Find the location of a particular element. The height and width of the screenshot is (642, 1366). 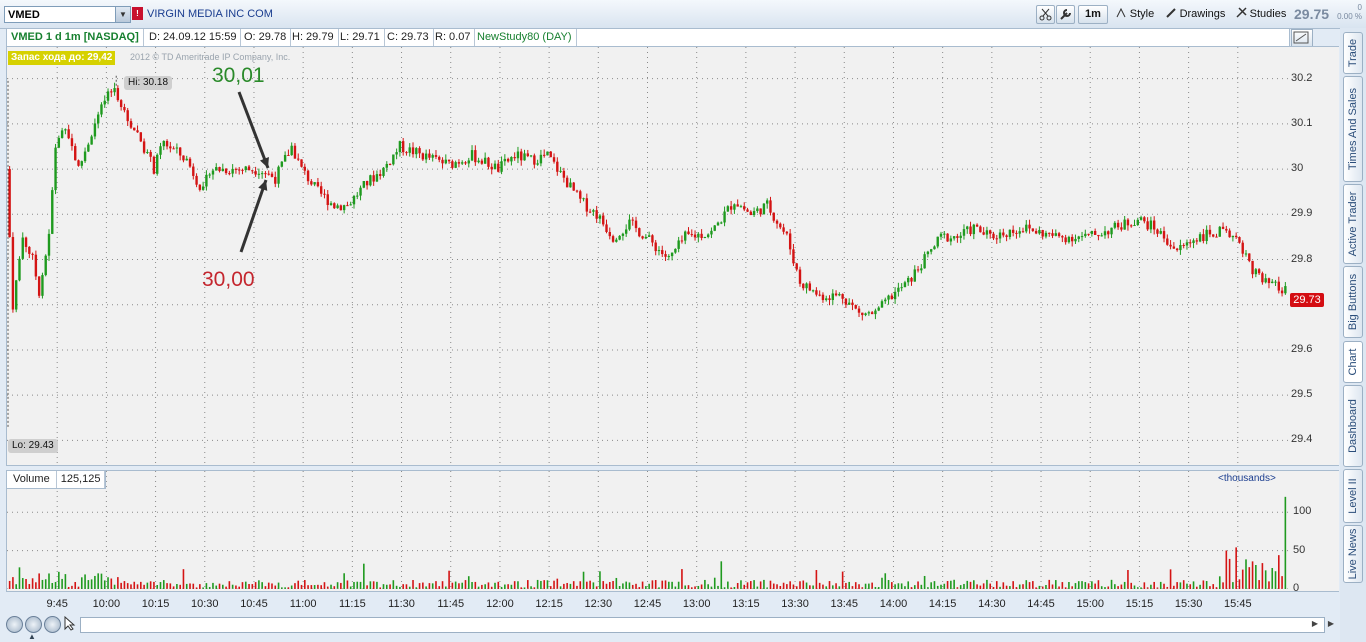

volume-y-axis is located at coordinates (1314, 531).